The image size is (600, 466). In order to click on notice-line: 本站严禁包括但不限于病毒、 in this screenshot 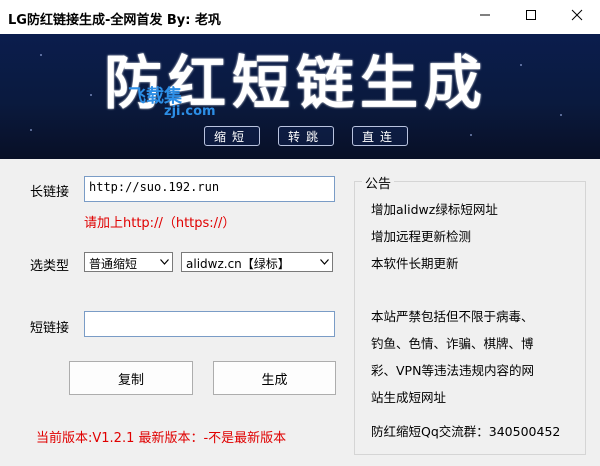, I will do `click(452, 316)`.